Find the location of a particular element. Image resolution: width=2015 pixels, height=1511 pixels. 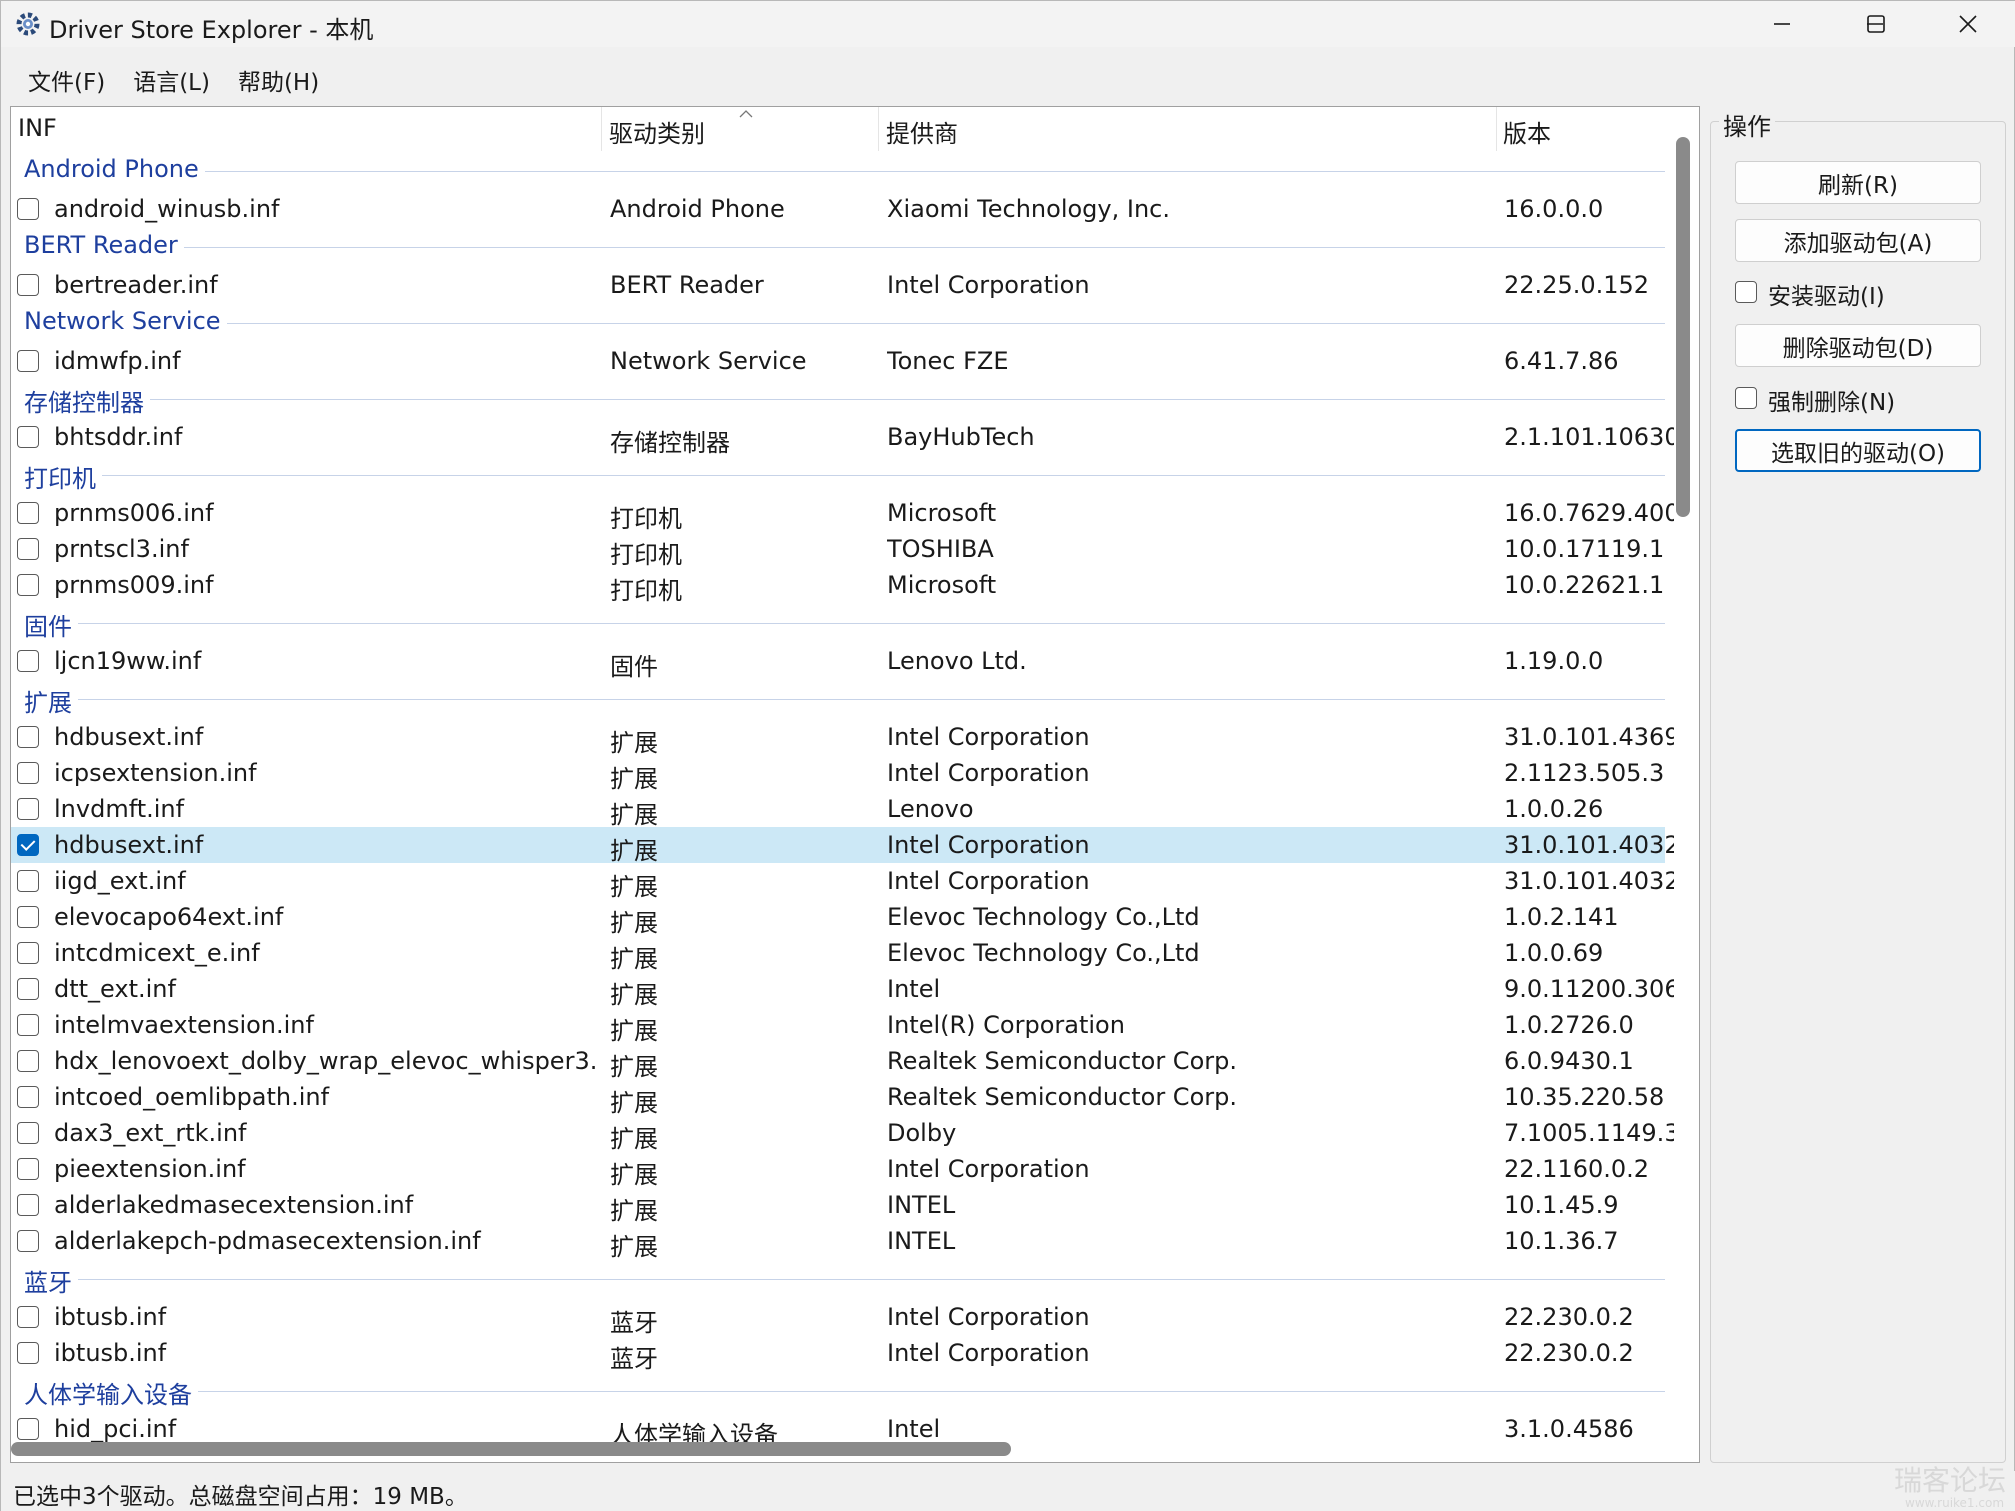

select-old-drivers-button: 选取旧的驱动(O) is located at coordinates (1858, 450).